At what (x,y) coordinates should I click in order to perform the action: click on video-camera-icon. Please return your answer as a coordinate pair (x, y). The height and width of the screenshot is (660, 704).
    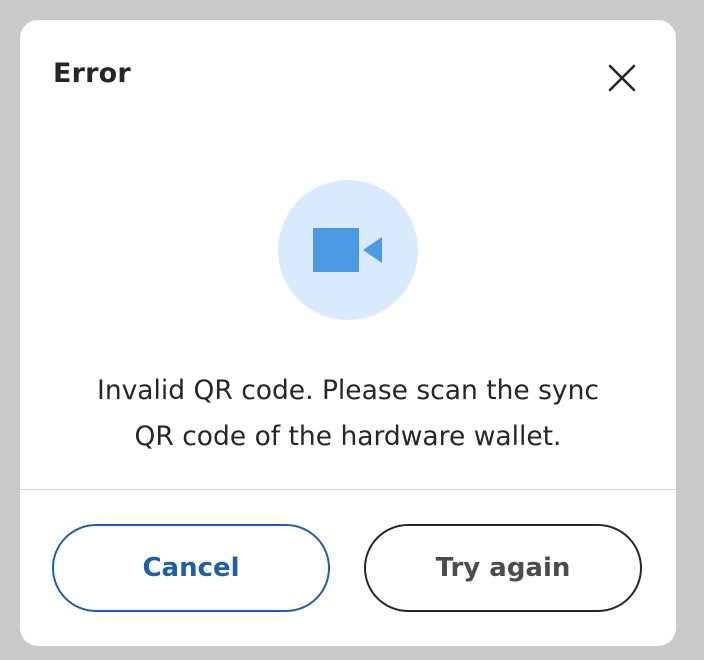
    Looking at the image, I should click on (347, 250).